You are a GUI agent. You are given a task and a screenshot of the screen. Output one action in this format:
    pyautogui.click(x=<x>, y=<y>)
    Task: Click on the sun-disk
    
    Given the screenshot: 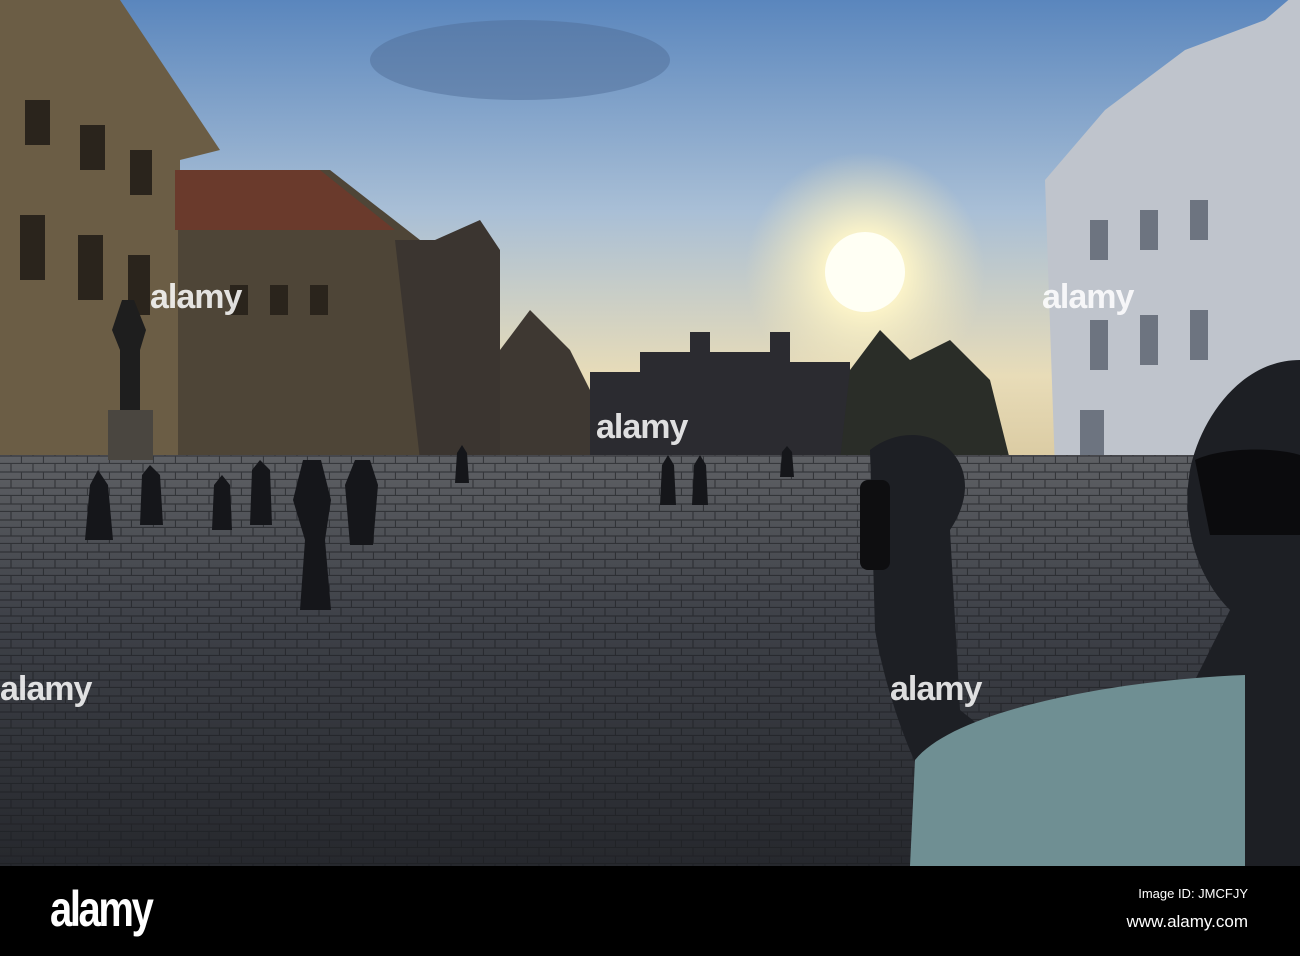 What is the action you would take?
    pyautogui.click(x=865, y=272)
    